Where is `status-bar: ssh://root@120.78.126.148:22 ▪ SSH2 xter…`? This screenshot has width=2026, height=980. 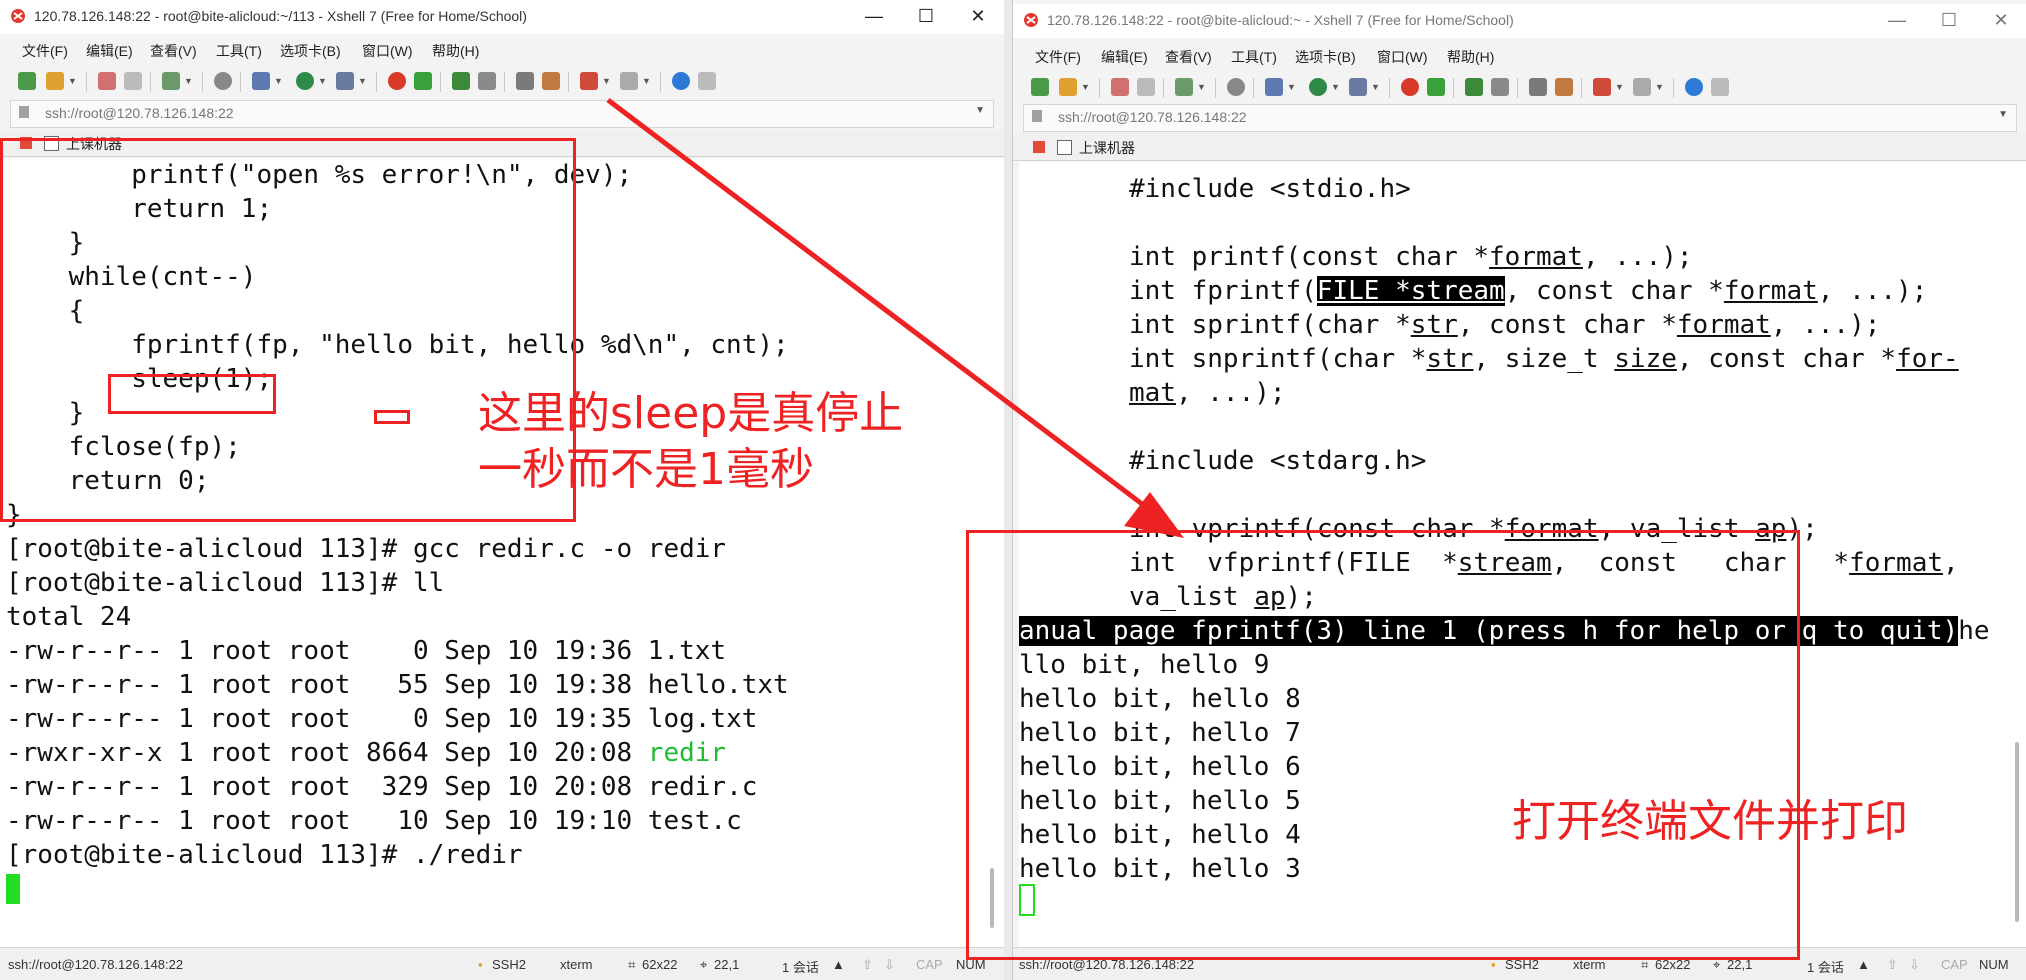
status-bar: ssh://root@120.78.126.148:22 ▪ SSH2 xter… is located at coordinates (502, 963).